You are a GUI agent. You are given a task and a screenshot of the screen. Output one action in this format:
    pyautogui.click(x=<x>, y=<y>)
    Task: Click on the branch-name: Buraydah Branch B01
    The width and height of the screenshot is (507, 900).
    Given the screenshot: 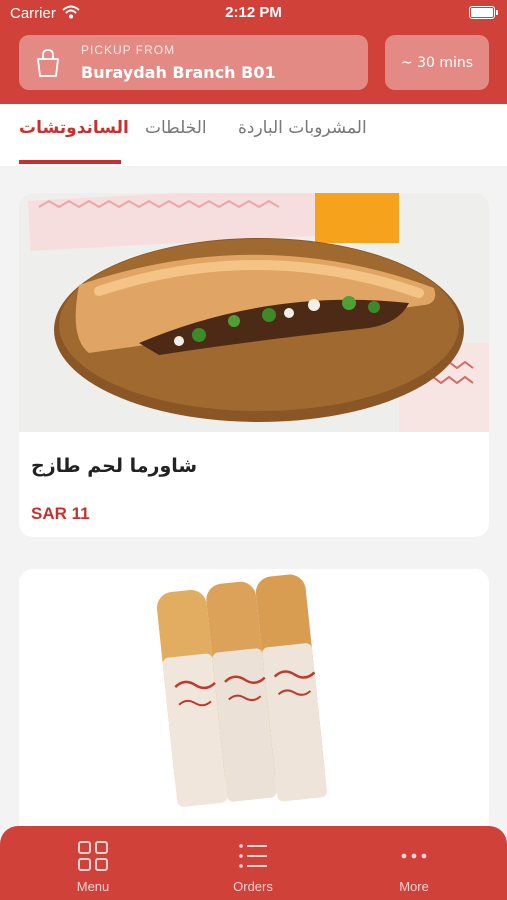 What is the action you would take?
    pyautogui.click(x=178, y=72)
    